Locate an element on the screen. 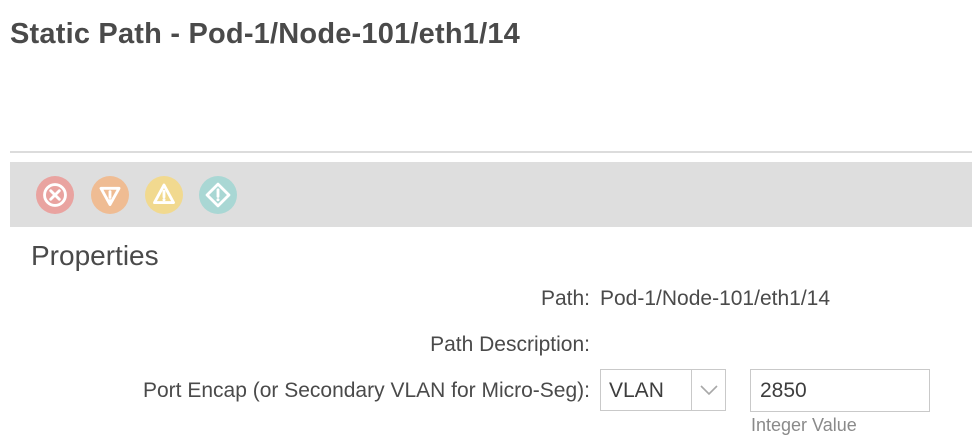 Image resolution: width=972 pixels, height=438 pixels. chevron-down-icon is located at coordinates (709, 390).